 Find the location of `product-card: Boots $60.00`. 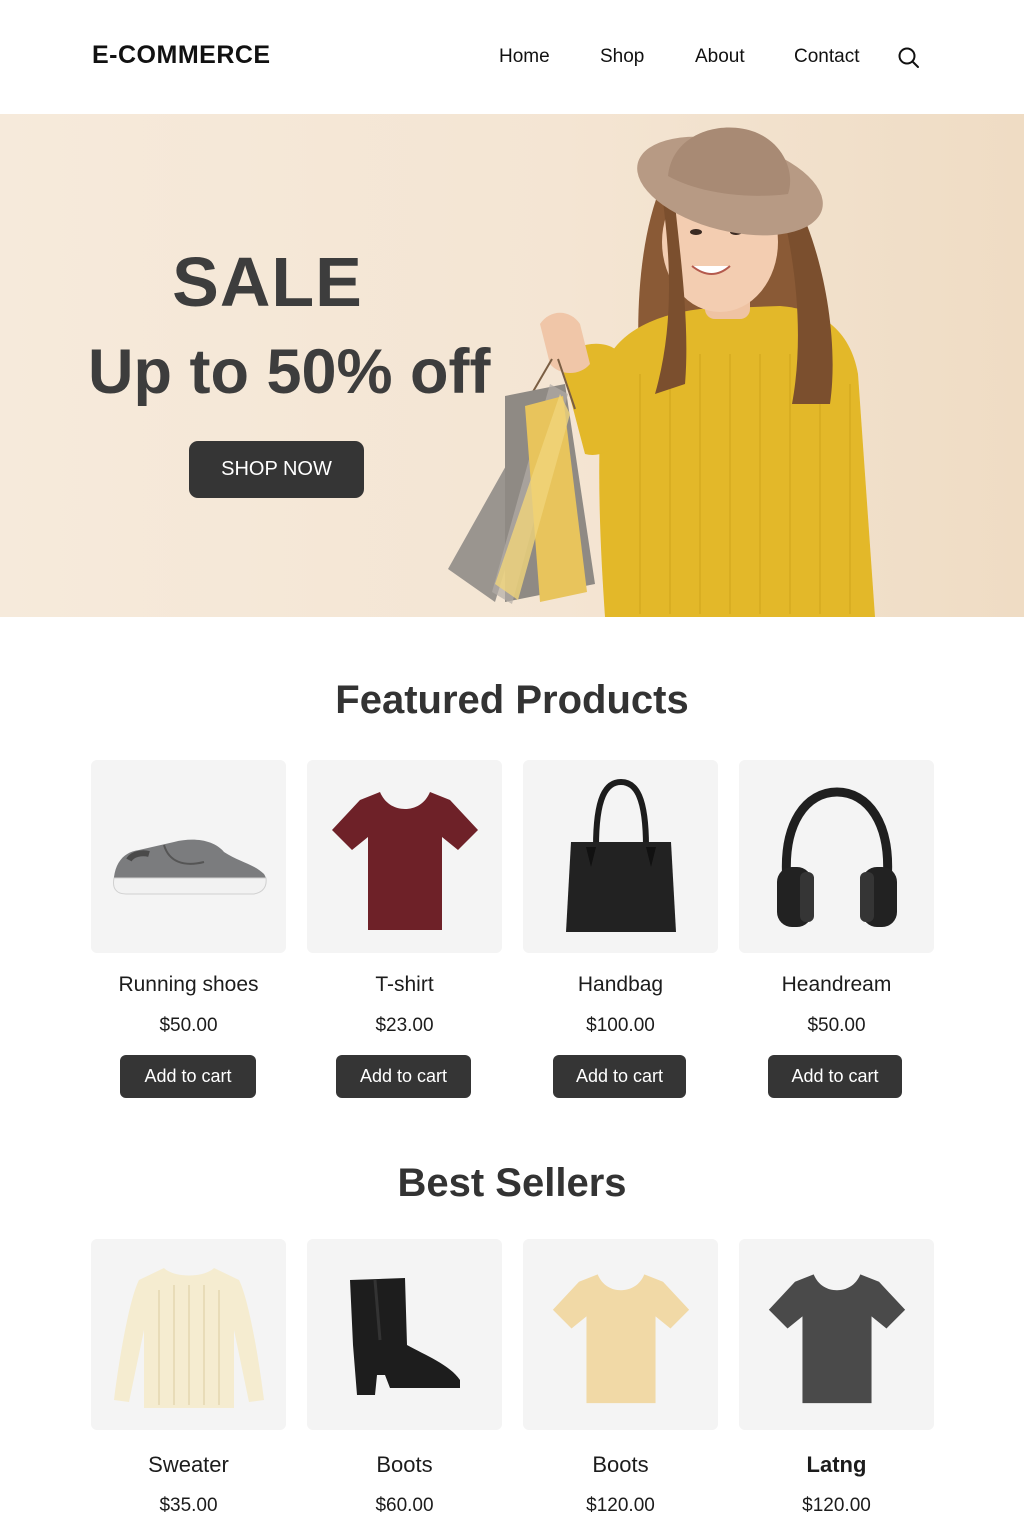

product-card: Boots $60.00 is located at coordinates (404, 1377).